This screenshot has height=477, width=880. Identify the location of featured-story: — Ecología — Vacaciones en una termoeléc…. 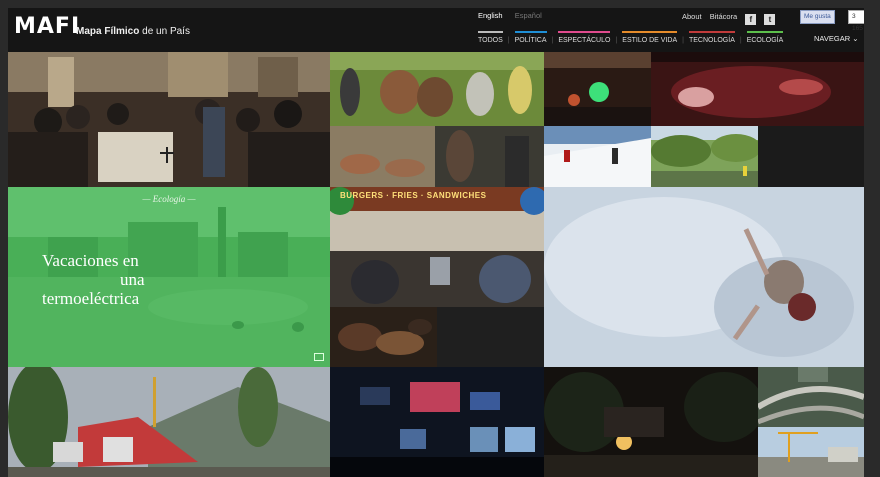
(169, 277).